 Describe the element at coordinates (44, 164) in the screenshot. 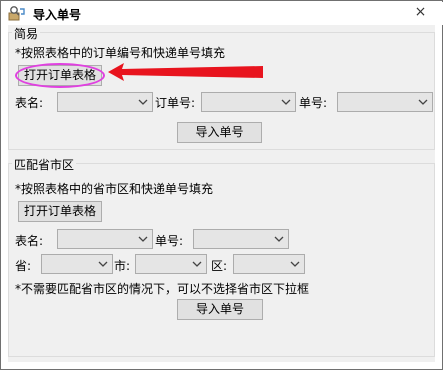

I see `match-group-legend: 匹配省市区` at that location.